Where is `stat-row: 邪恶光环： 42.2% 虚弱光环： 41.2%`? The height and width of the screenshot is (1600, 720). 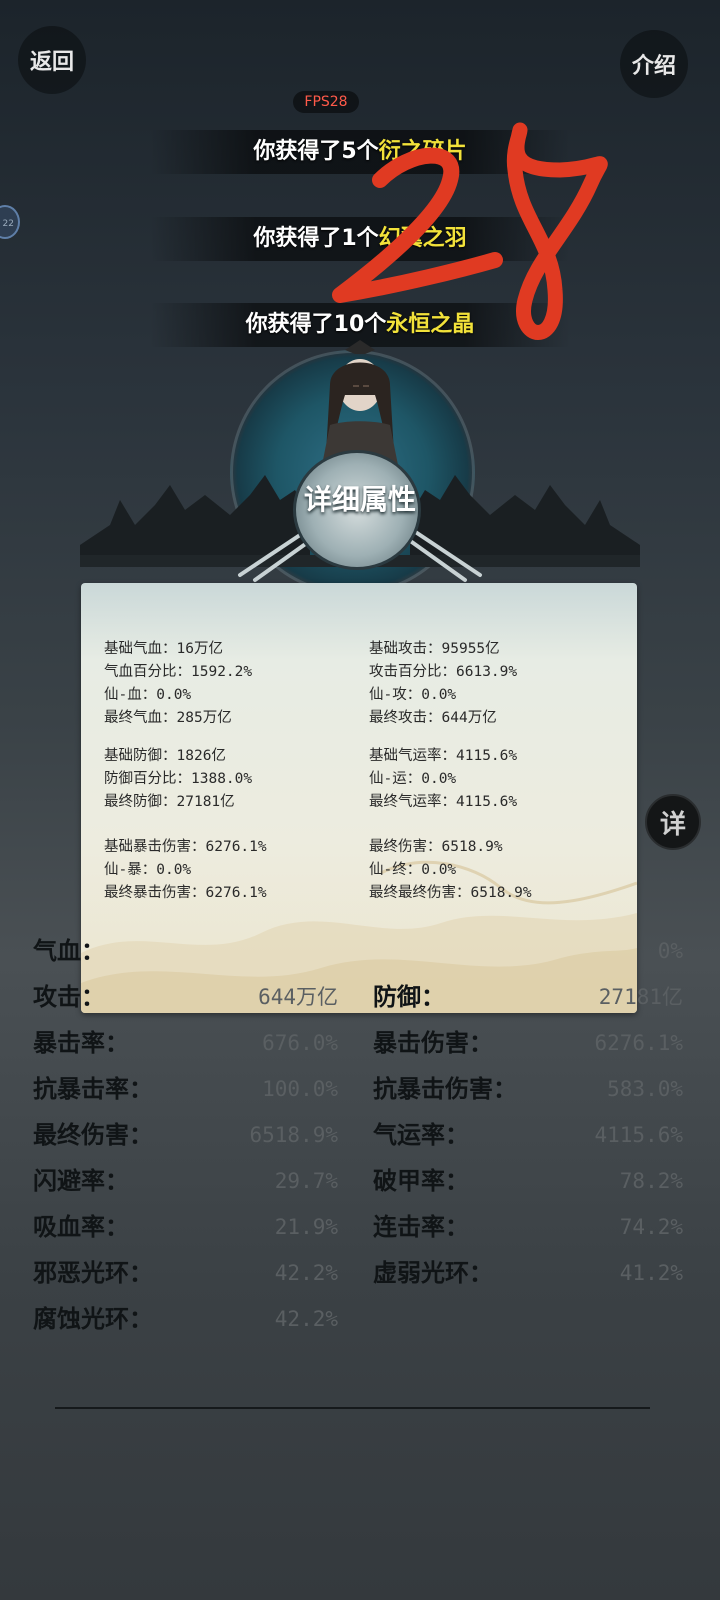
stat-row: 邪恶光环： 42.2% 虚弱光环： 41.2% is located at coordinates (358, 1273).